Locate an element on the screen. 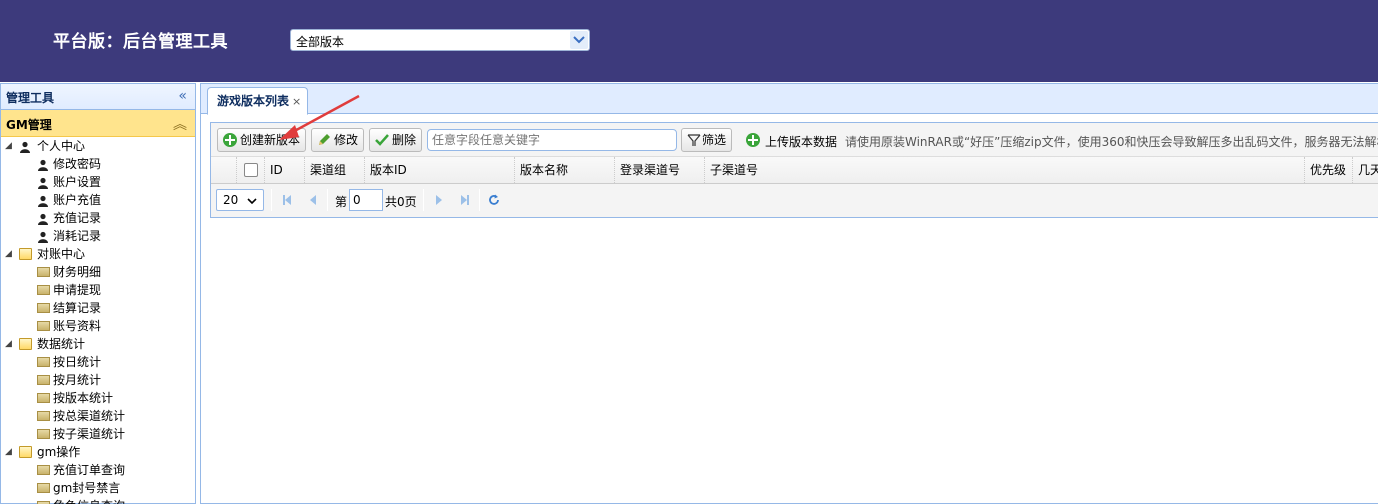 The width and height of the screenshot is (1378, 504). tree-item-label: 结算记录 is located at coordinates (77, 308).